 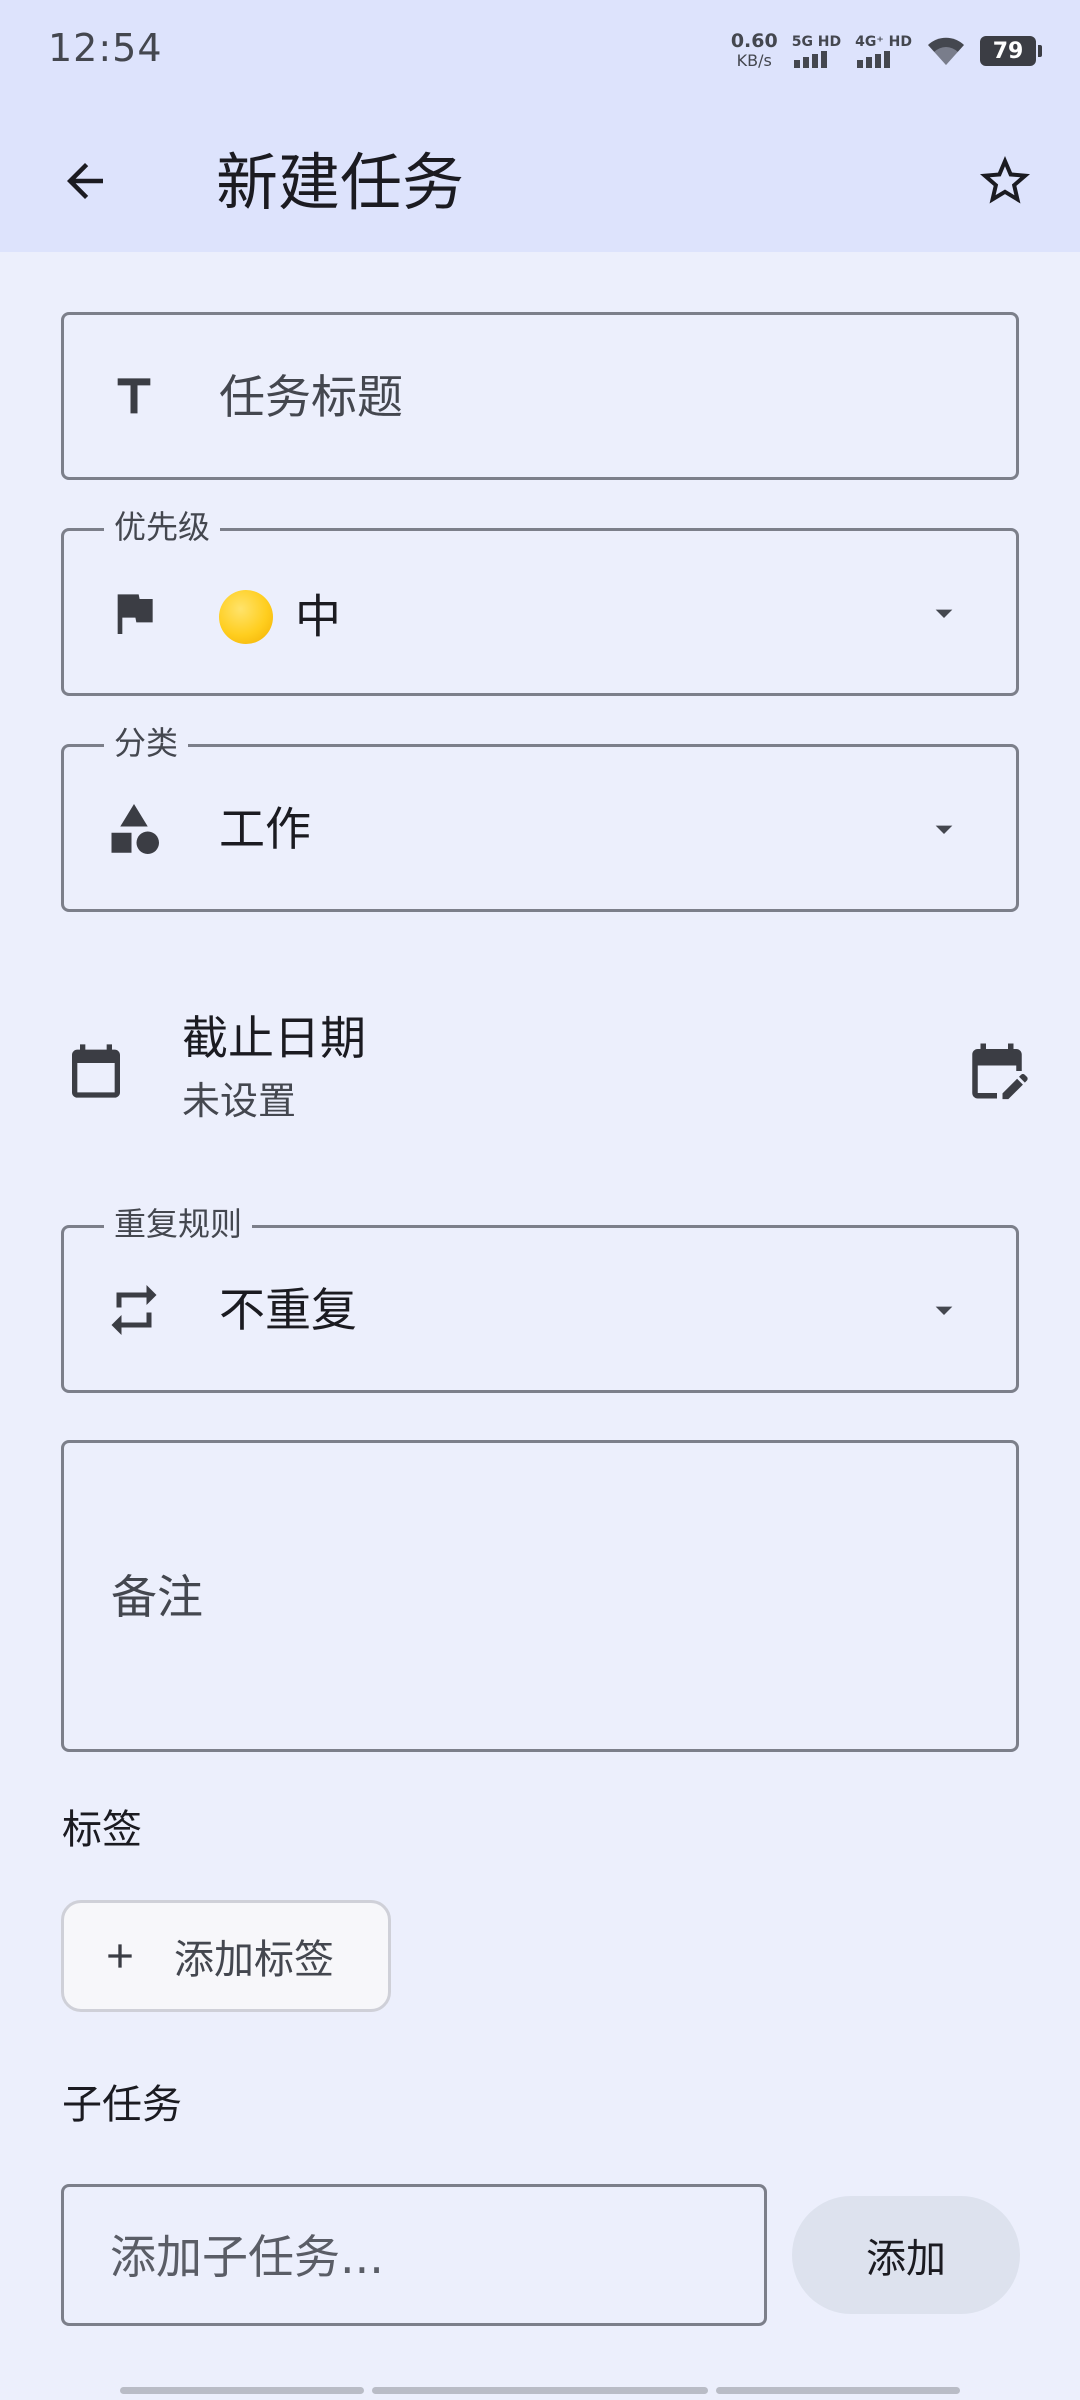 What do you see at coordinates (318, 616) in the screenshot?
I see `priority-value-text: 中` at bounding box center [318, 616].